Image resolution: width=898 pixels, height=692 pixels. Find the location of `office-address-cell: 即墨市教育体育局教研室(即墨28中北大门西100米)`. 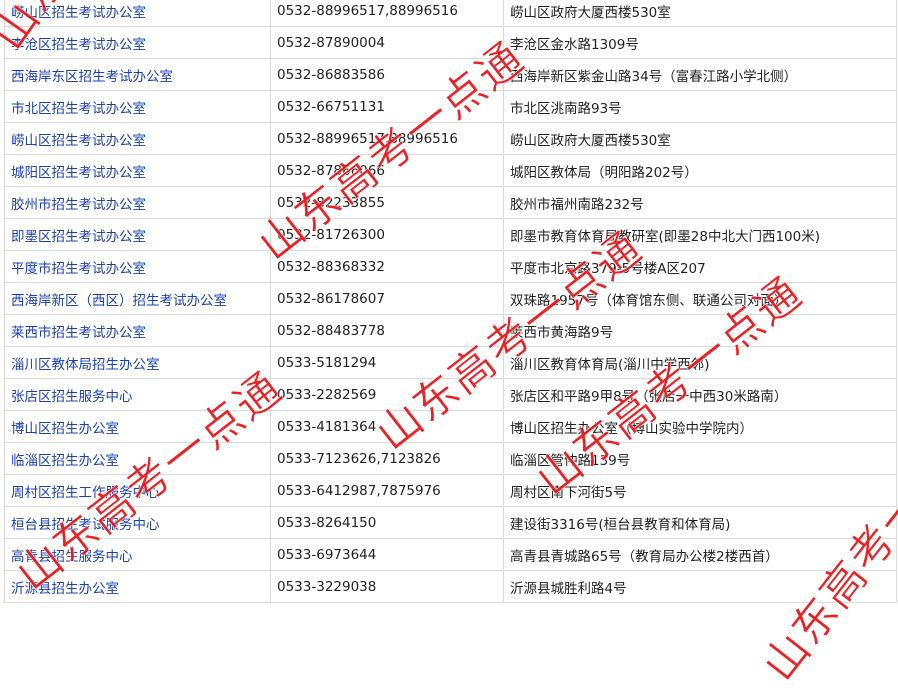

office-address-cell: 即墨市教育体育局教研室(即墨28中北大门西100米) is located at coordinates (700, 234).